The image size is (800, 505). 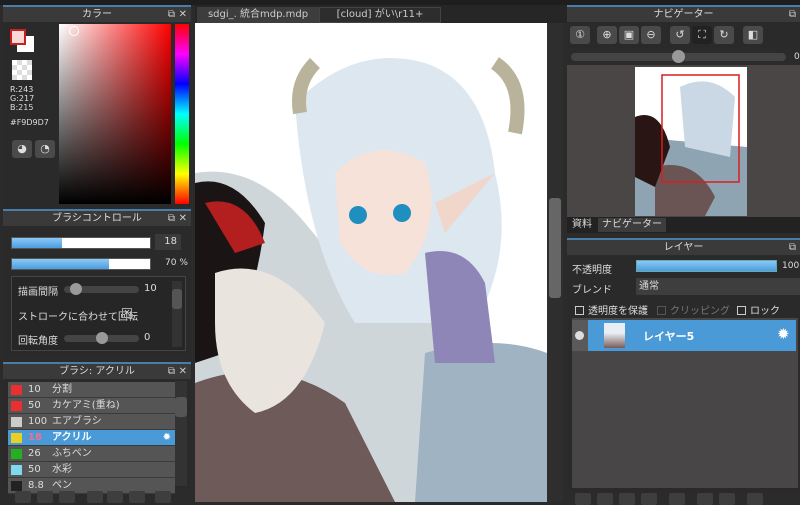 I want to click on brush-list-item: 18 アクリル ✹, so click(x=91, y=438).